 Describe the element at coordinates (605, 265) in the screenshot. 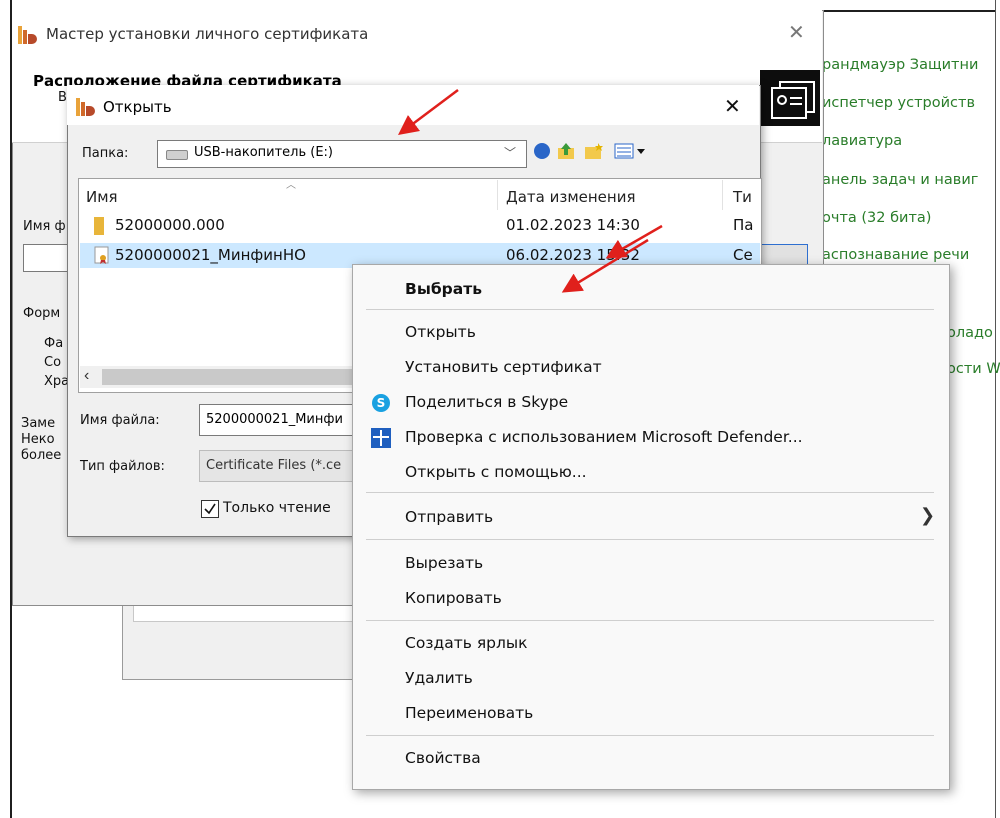

I see `arrow-to-select` at that location.